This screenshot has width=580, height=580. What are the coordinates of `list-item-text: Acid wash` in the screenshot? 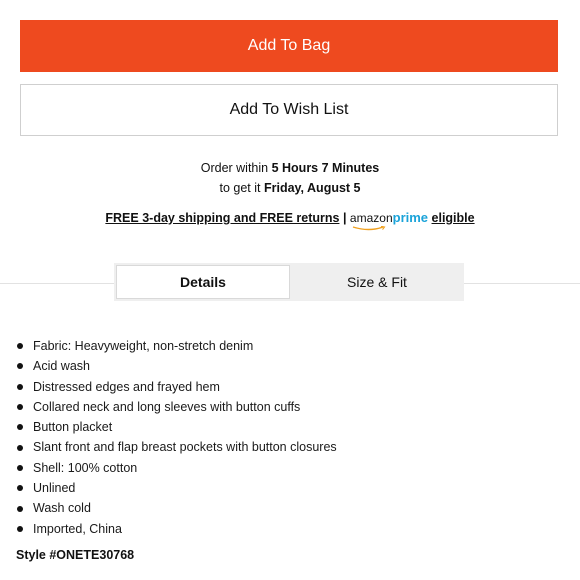 It's located at (61, 366).